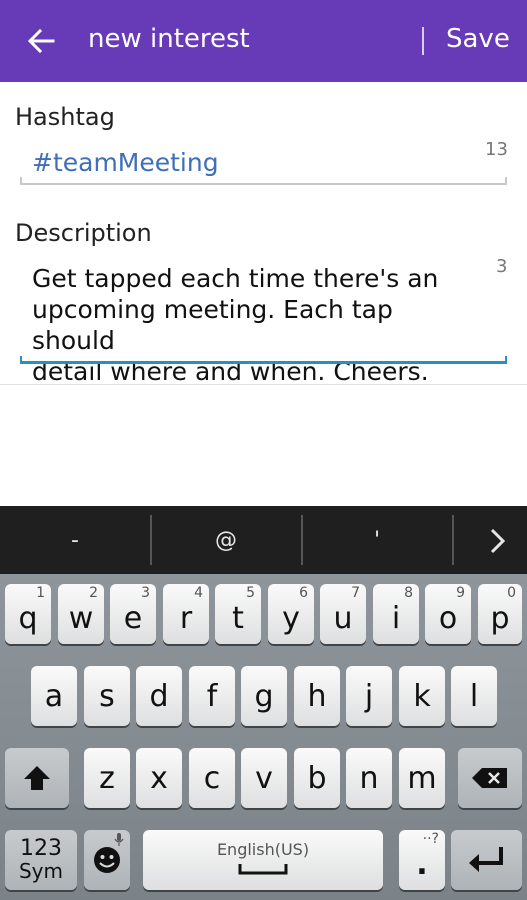 Image resolution: width=527 pixels, height=900 pixels. I want to click on key-d: d, so click(159, 696).